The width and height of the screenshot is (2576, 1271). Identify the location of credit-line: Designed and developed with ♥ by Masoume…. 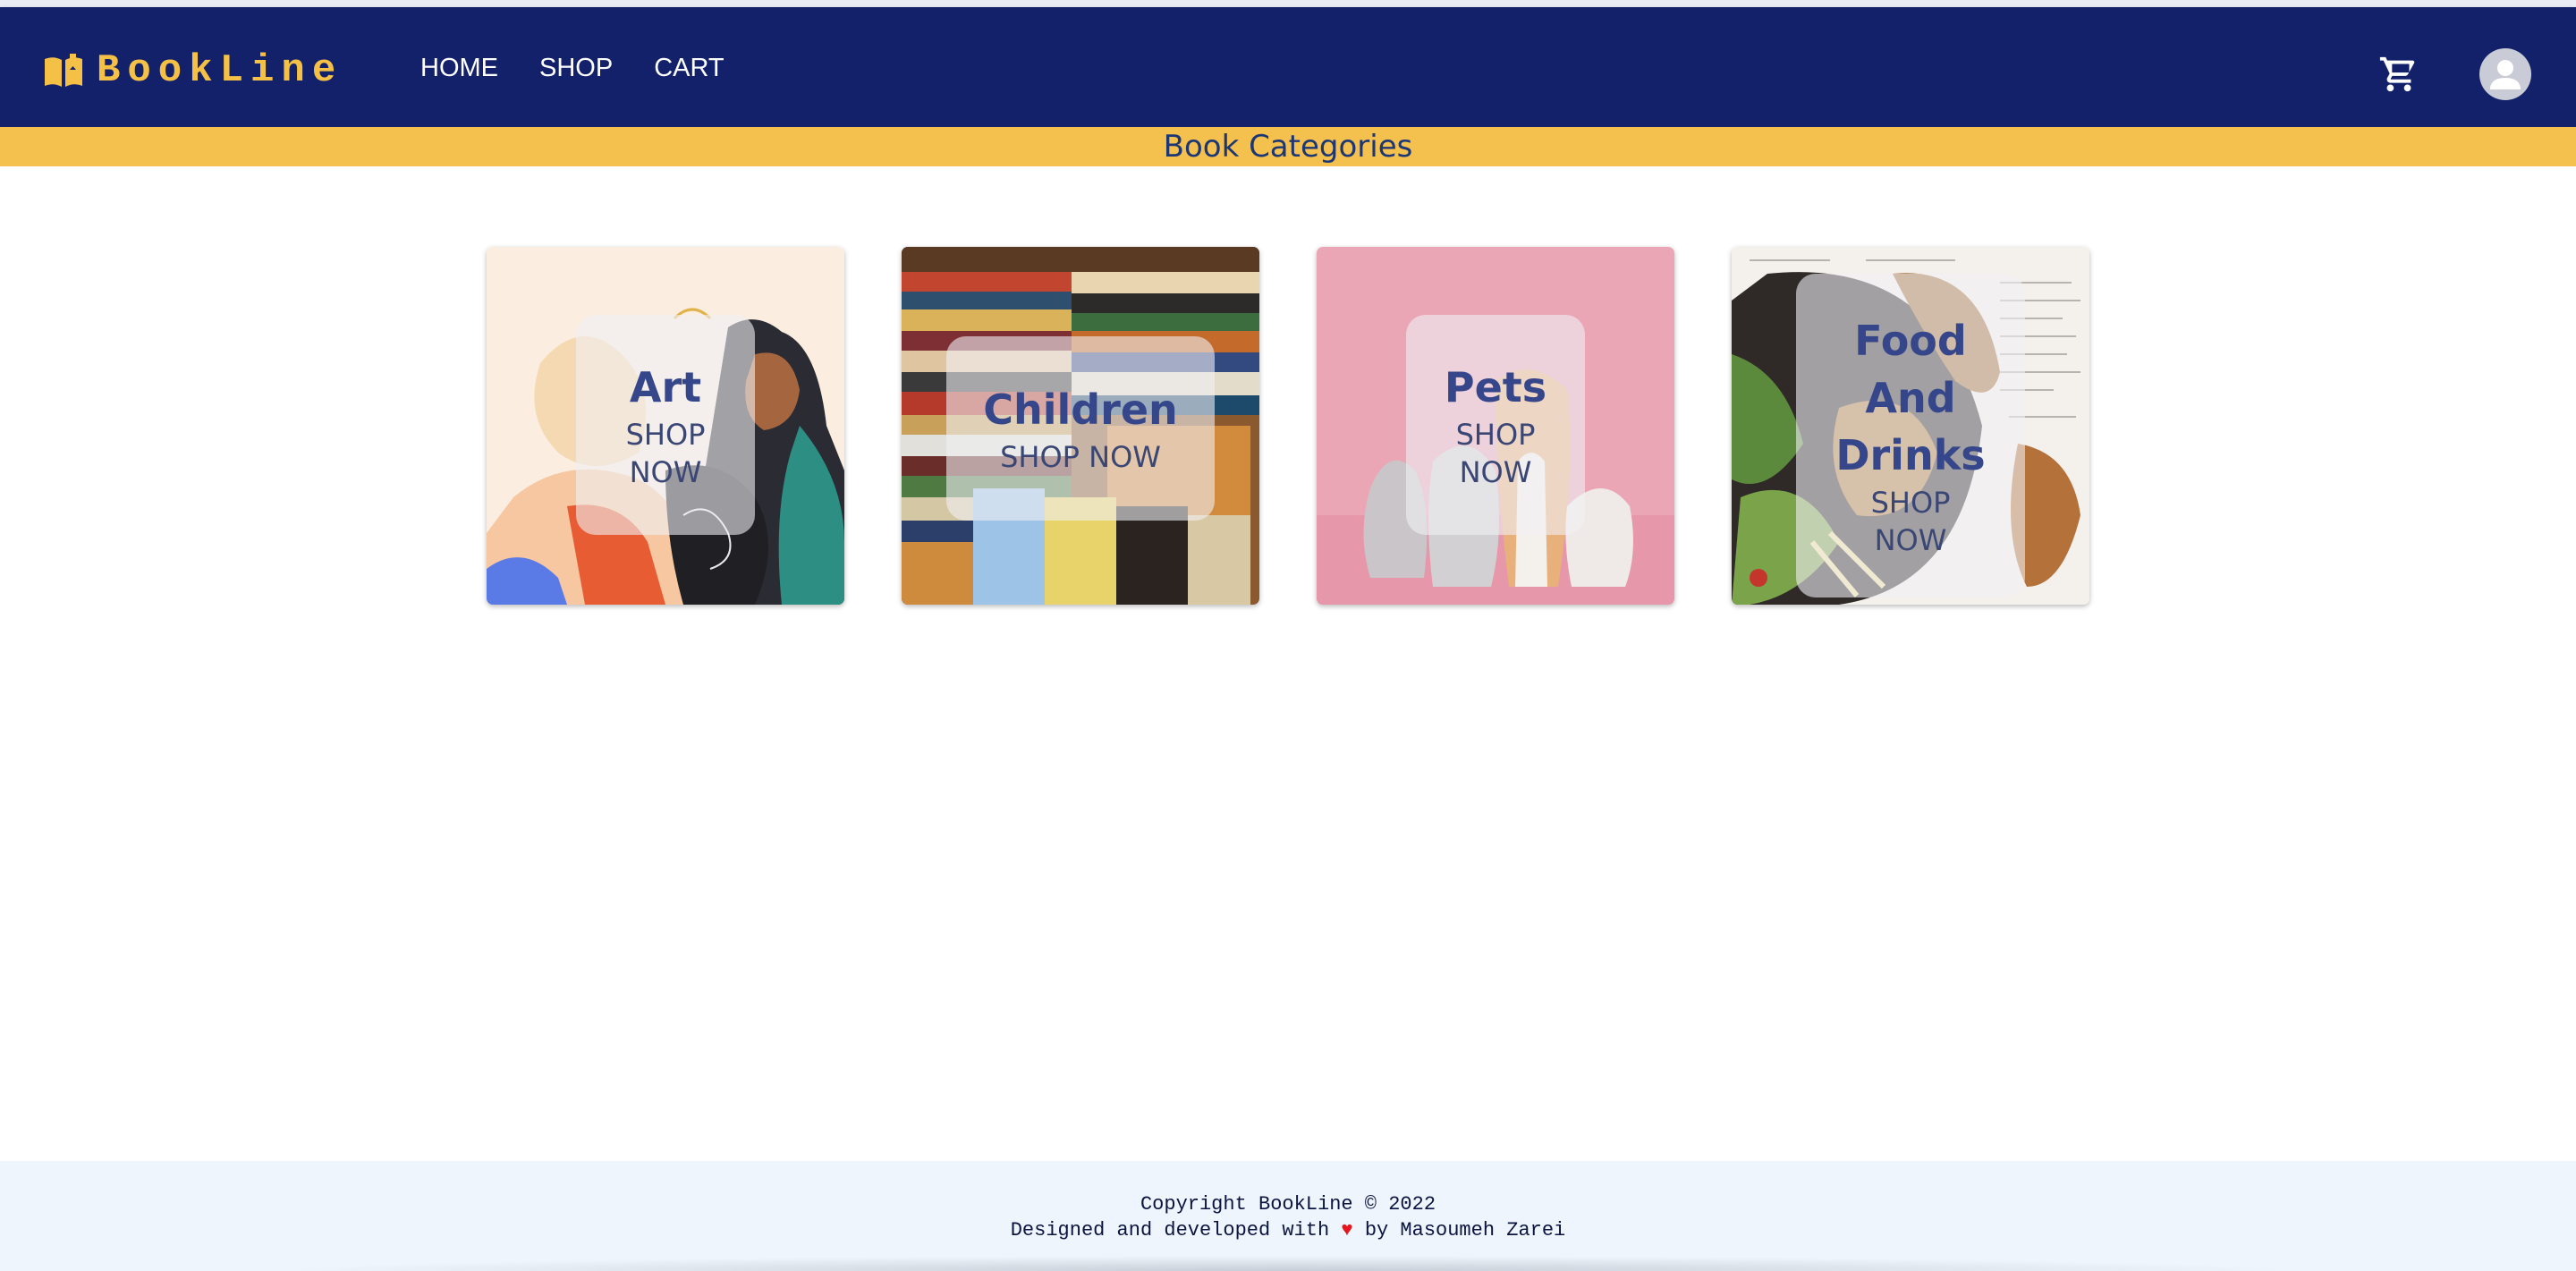
(1288, 1230).